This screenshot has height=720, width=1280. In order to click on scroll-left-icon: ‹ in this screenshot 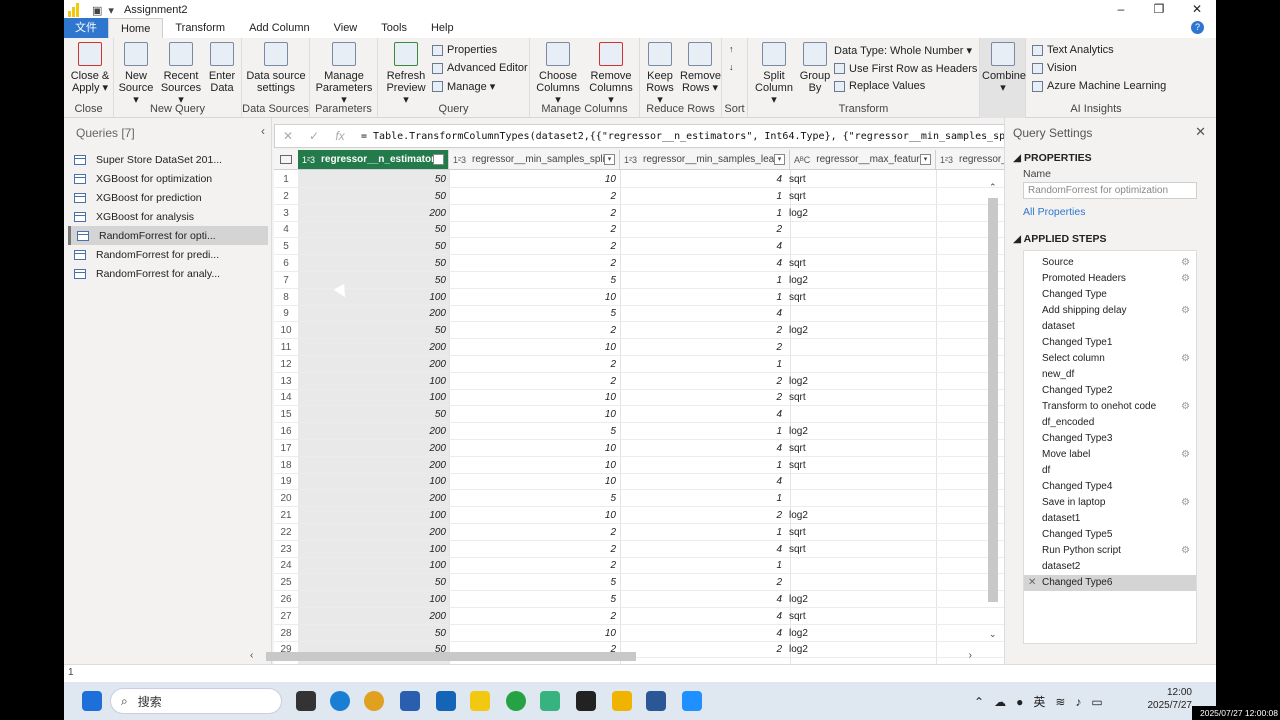, I will do `click(251, 655)`.